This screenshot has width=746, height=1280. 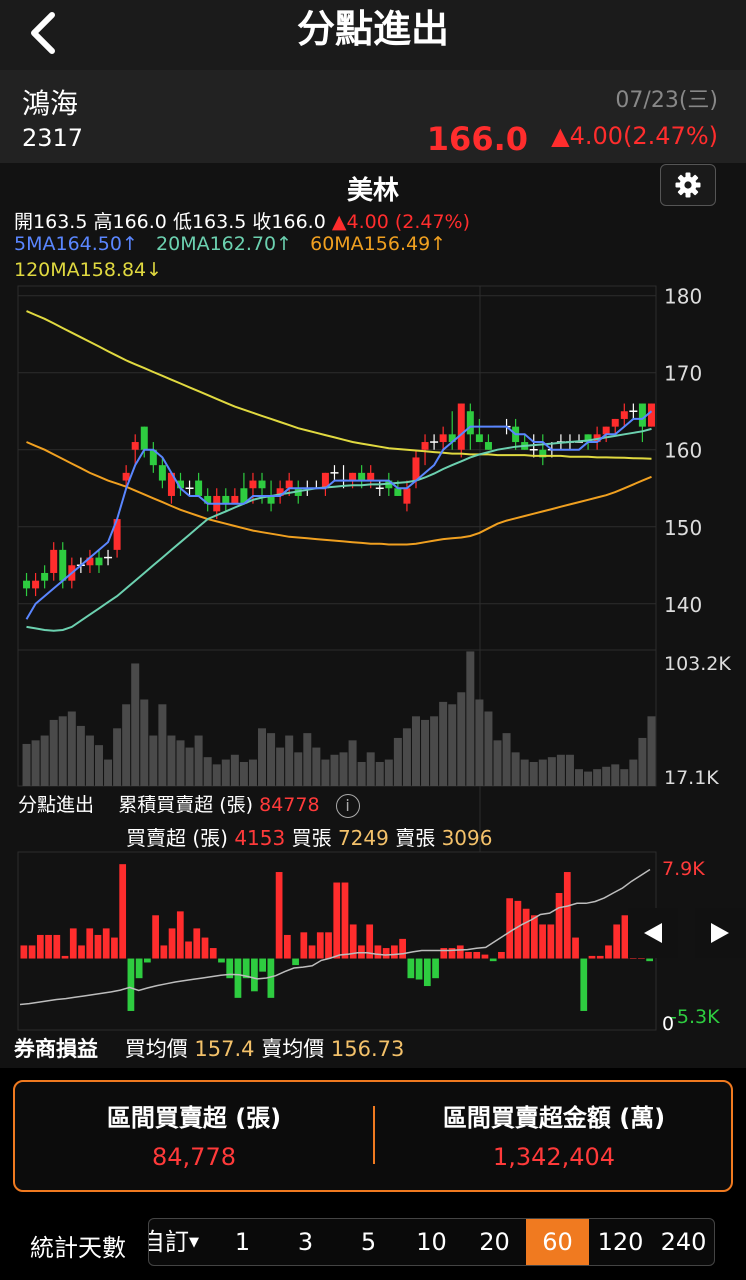 I want to click on days-option-1: 1, so click(x=242, y=1242).